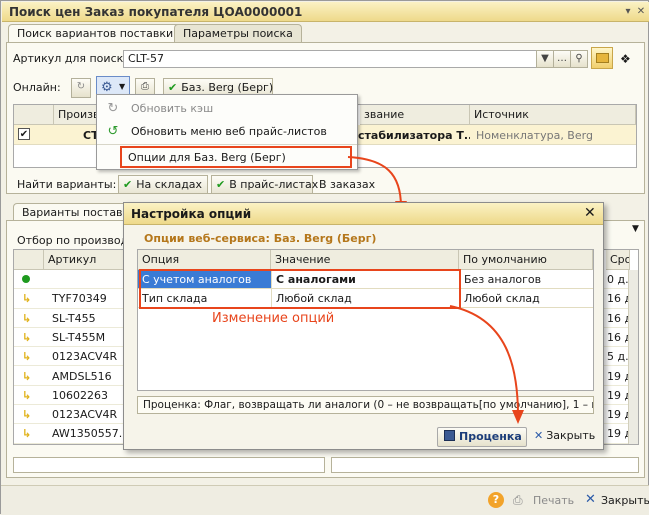 Image resolution: width=649 pixels, height=515 pixels. Describe the element at coordinates (303, 259) in the screenshot. I see `header-label: Значение` at that location.